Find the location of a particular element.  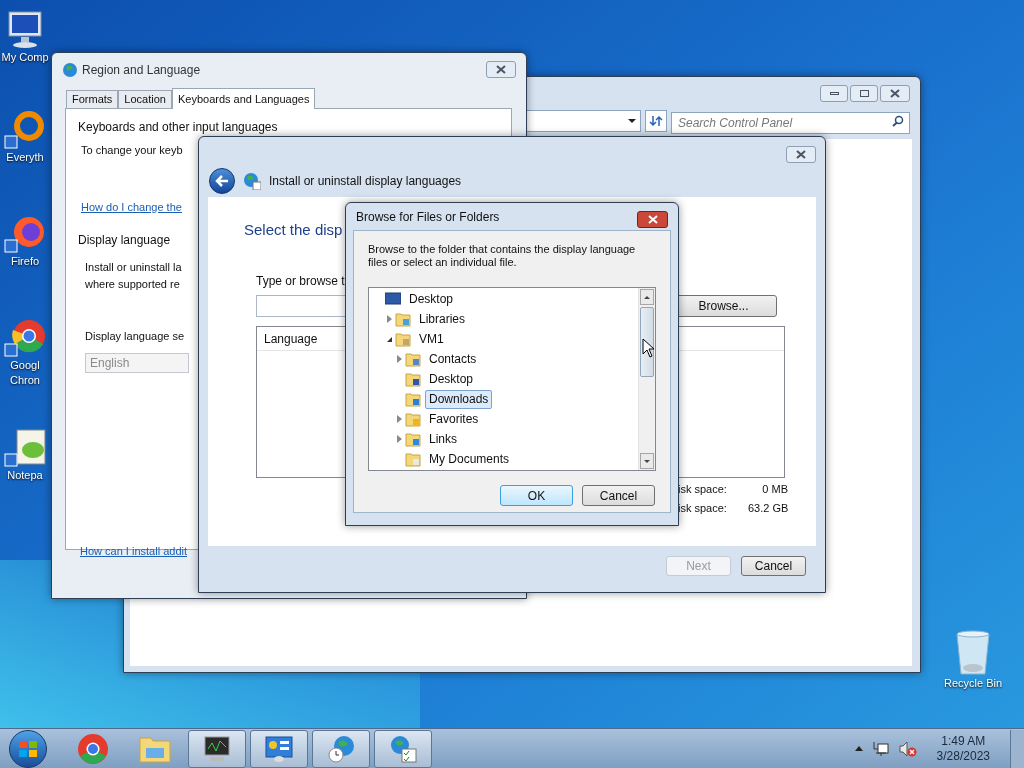

tab: Keyboards and Languages is located at coordinates (243, 98).